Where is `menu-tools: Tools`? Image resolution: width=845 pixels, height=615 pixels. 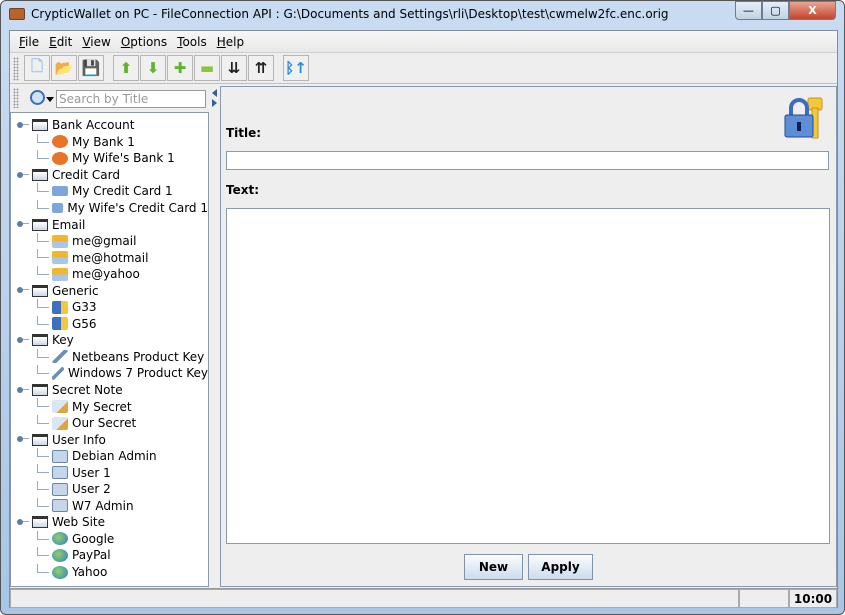 menu-tools: Tools is located at coordinates (192, 42).